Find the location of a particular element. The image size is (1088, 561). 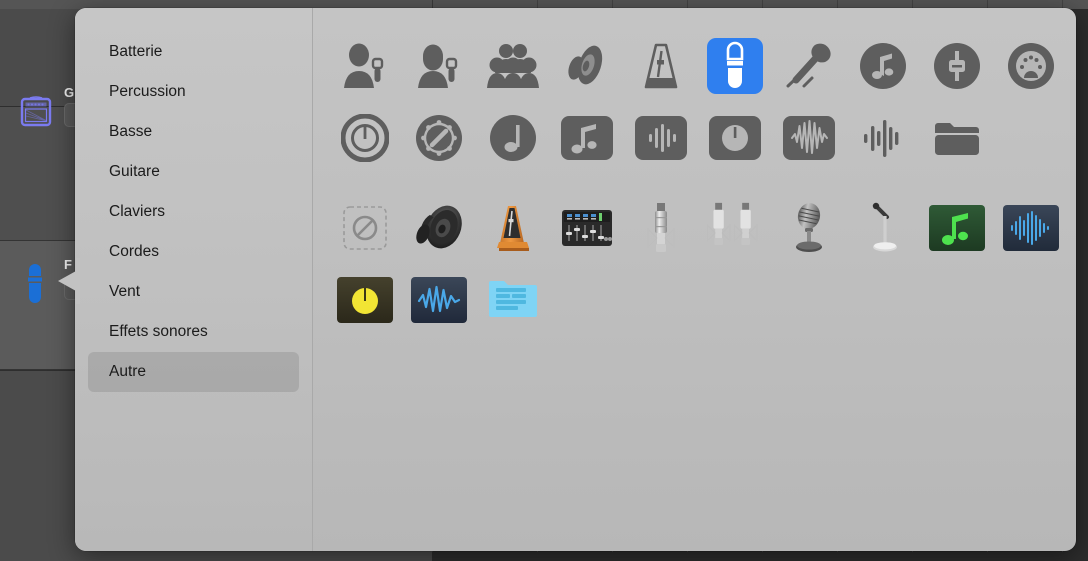

icon-cell-speaker-cone is located at coordinates (587, 66).